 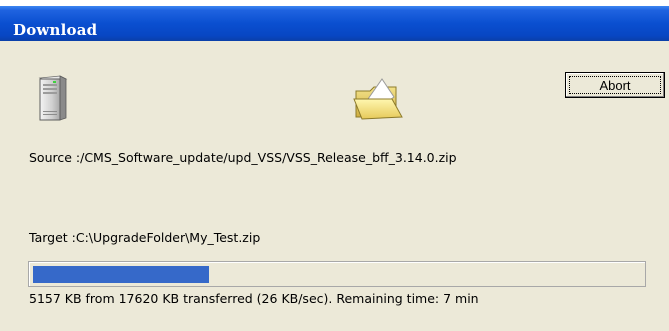 I want to click on window-title: Download, so click(x=55, y=30).